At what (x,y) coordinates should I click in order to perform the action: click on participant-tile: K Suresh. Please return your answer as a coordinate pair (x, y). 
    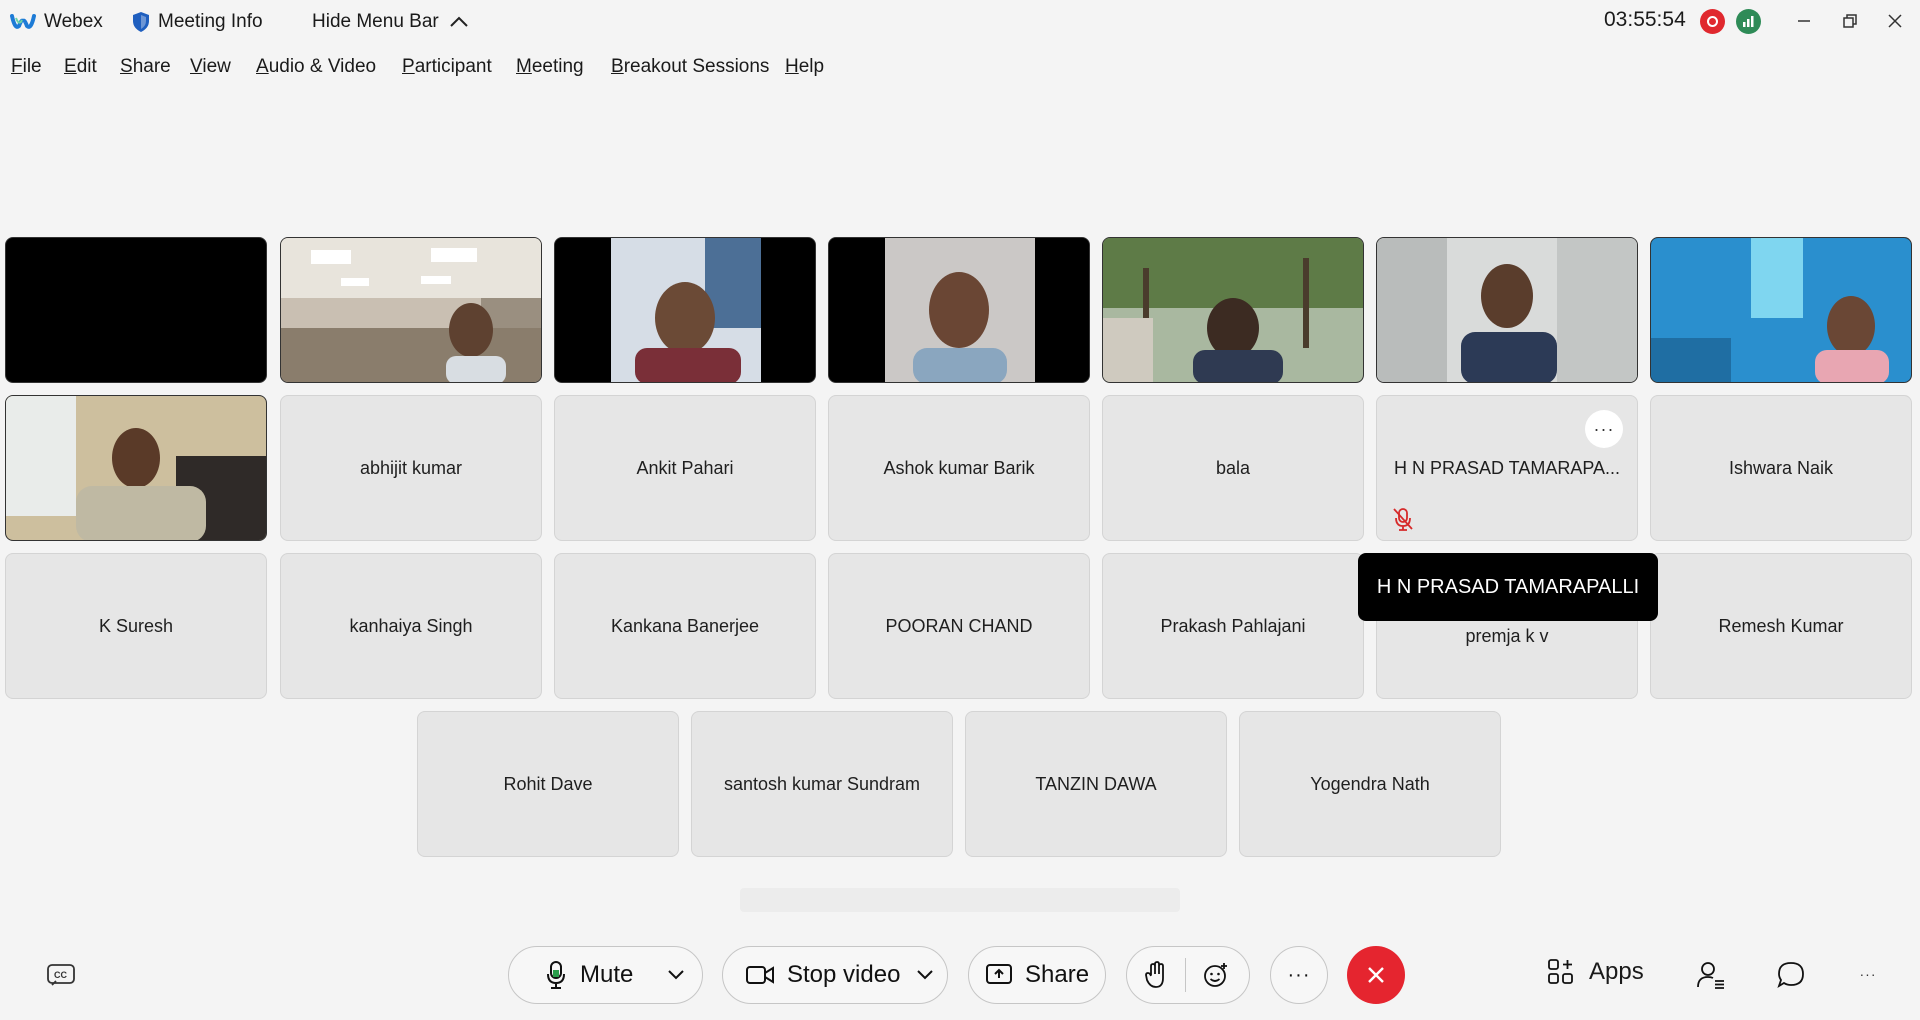
    Looking at the image, I should click on (136, 626).